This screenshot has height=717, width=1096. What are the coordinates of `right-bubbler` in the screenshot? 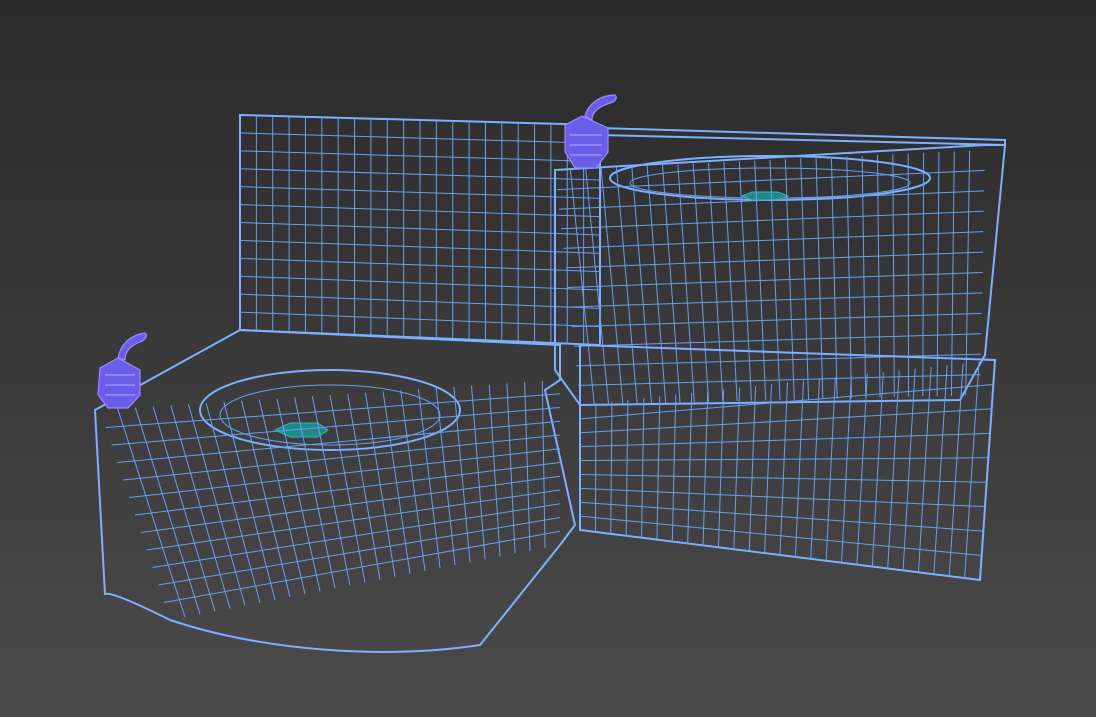 It's located at (590, 131).